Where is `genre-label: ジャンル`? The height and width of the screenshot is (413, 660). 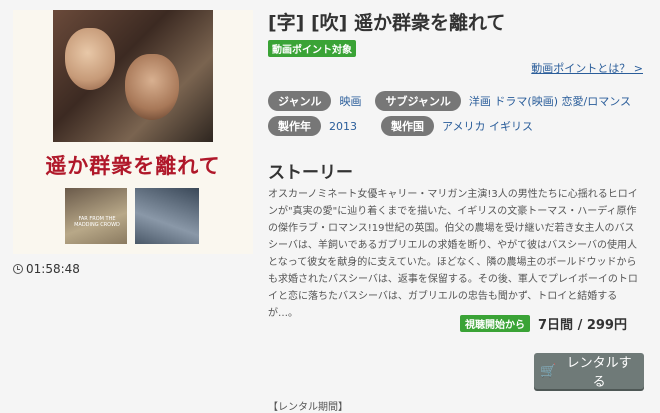 genre-label: ジャンル is located at coordinates (300, 101).